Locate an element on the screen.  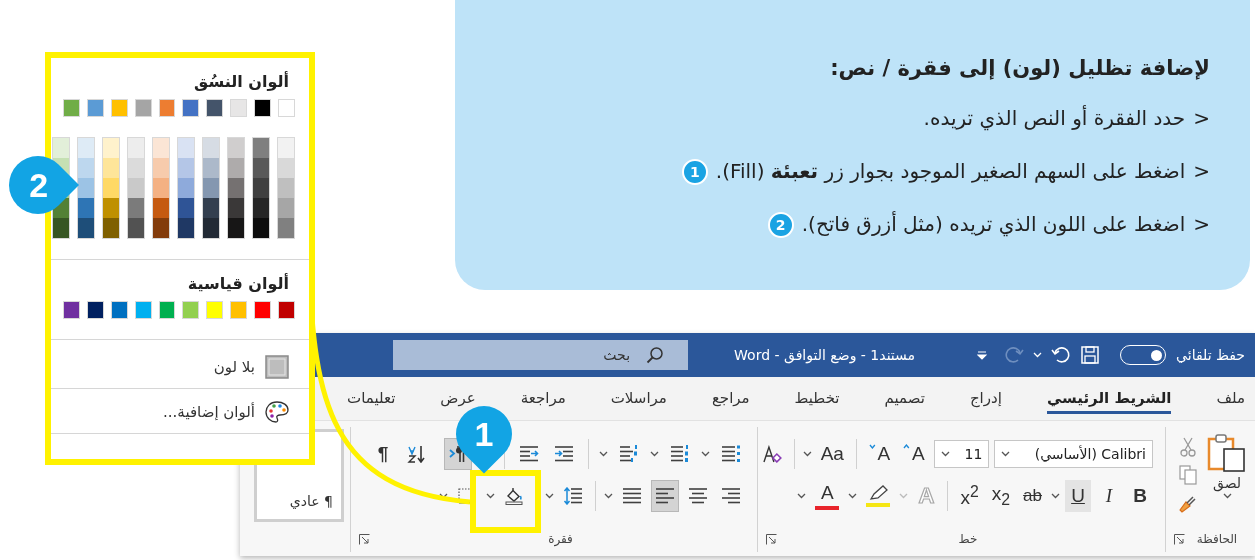
group-label: الحافظة is located at coordinates (1217, 539).